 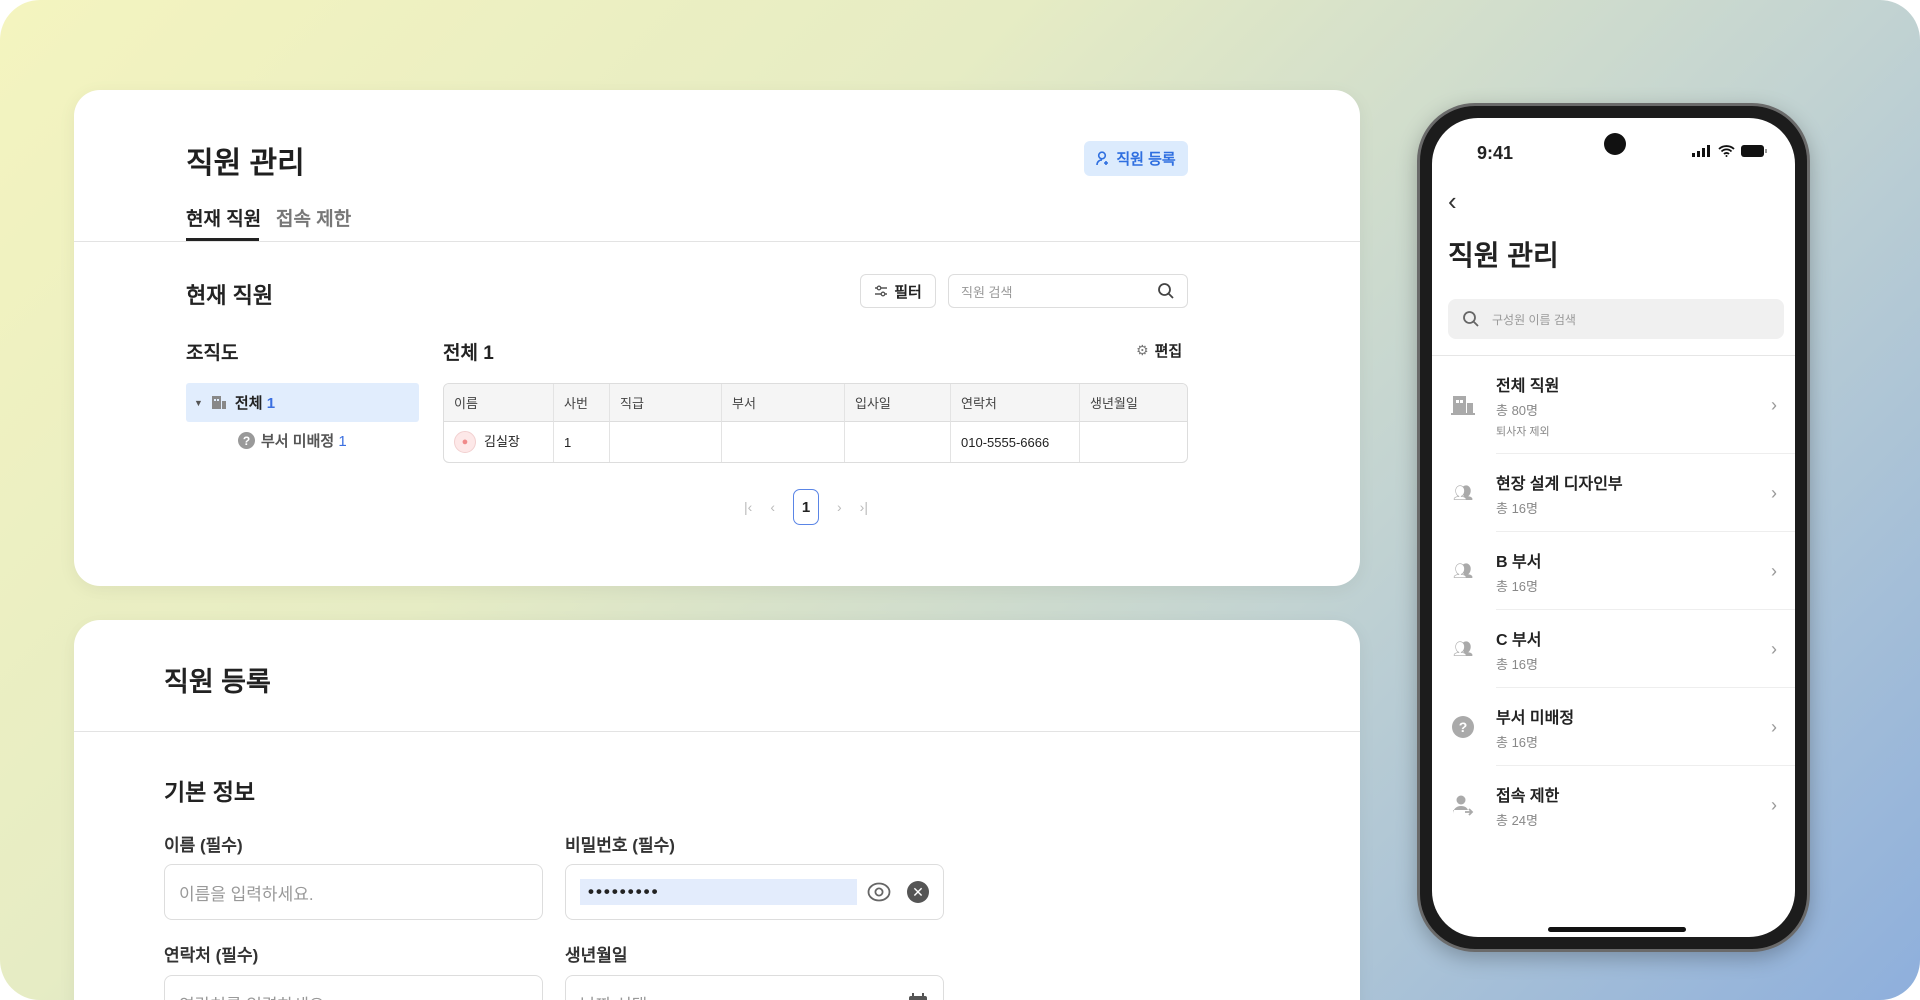 I want to click on password-value: •••••••••, so click(x=718, y=892).